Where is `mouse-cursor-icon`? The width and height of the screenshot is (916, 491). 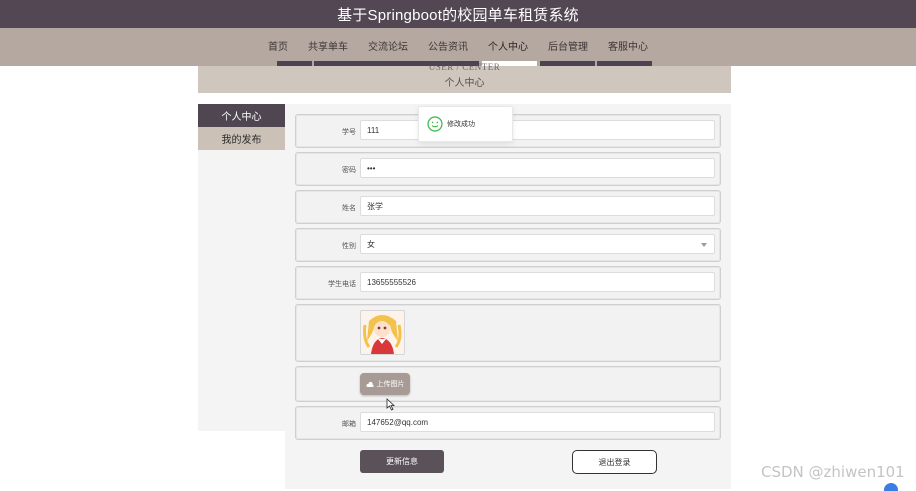 mouse-cursor-icon is located at coordinates (390, 404).